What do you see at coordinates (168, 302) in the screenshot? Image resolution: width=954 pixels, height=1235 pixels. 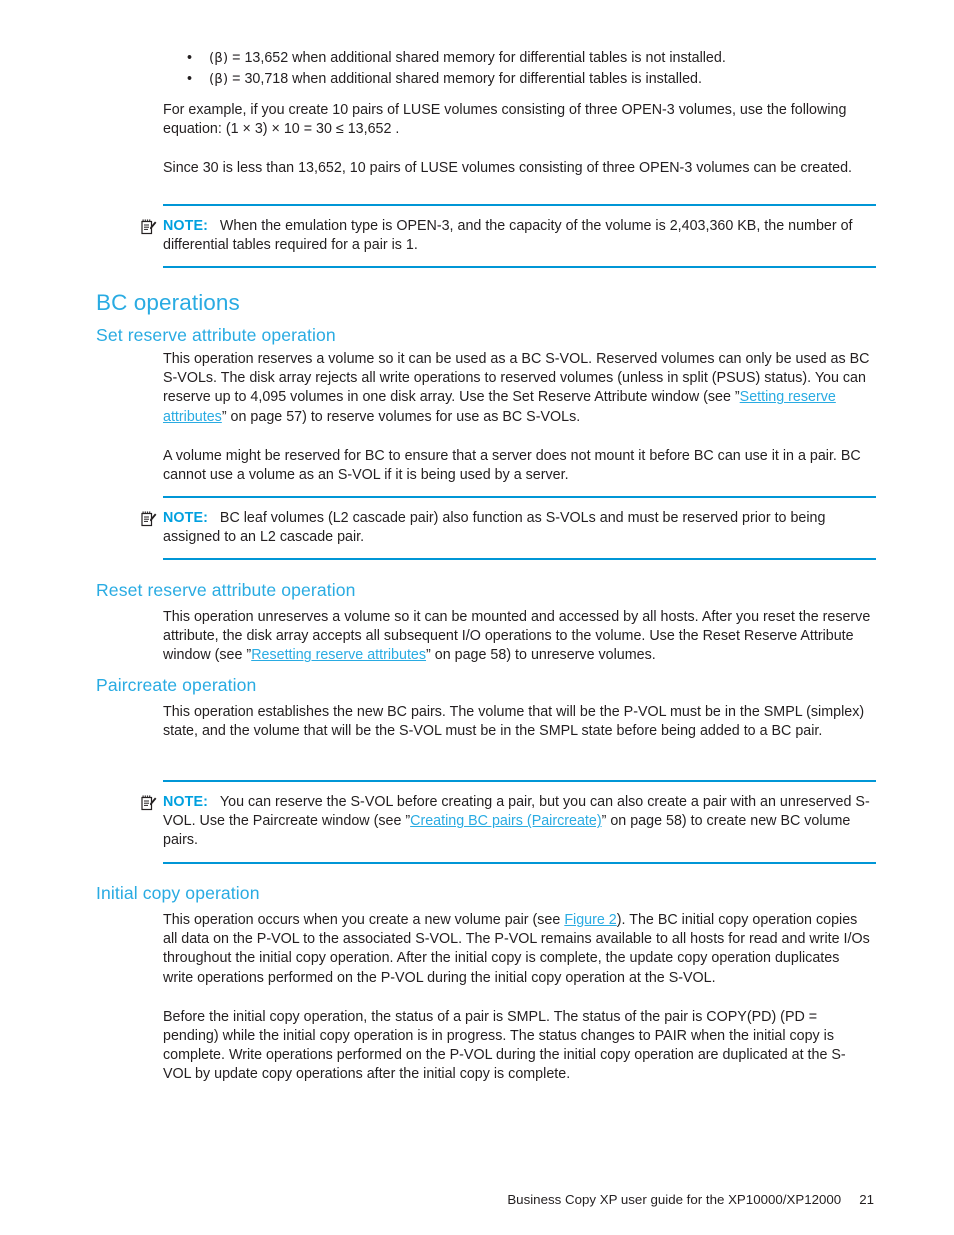 I see `page-title-bc-operations: BC operations` at bounding box center [168, 302].